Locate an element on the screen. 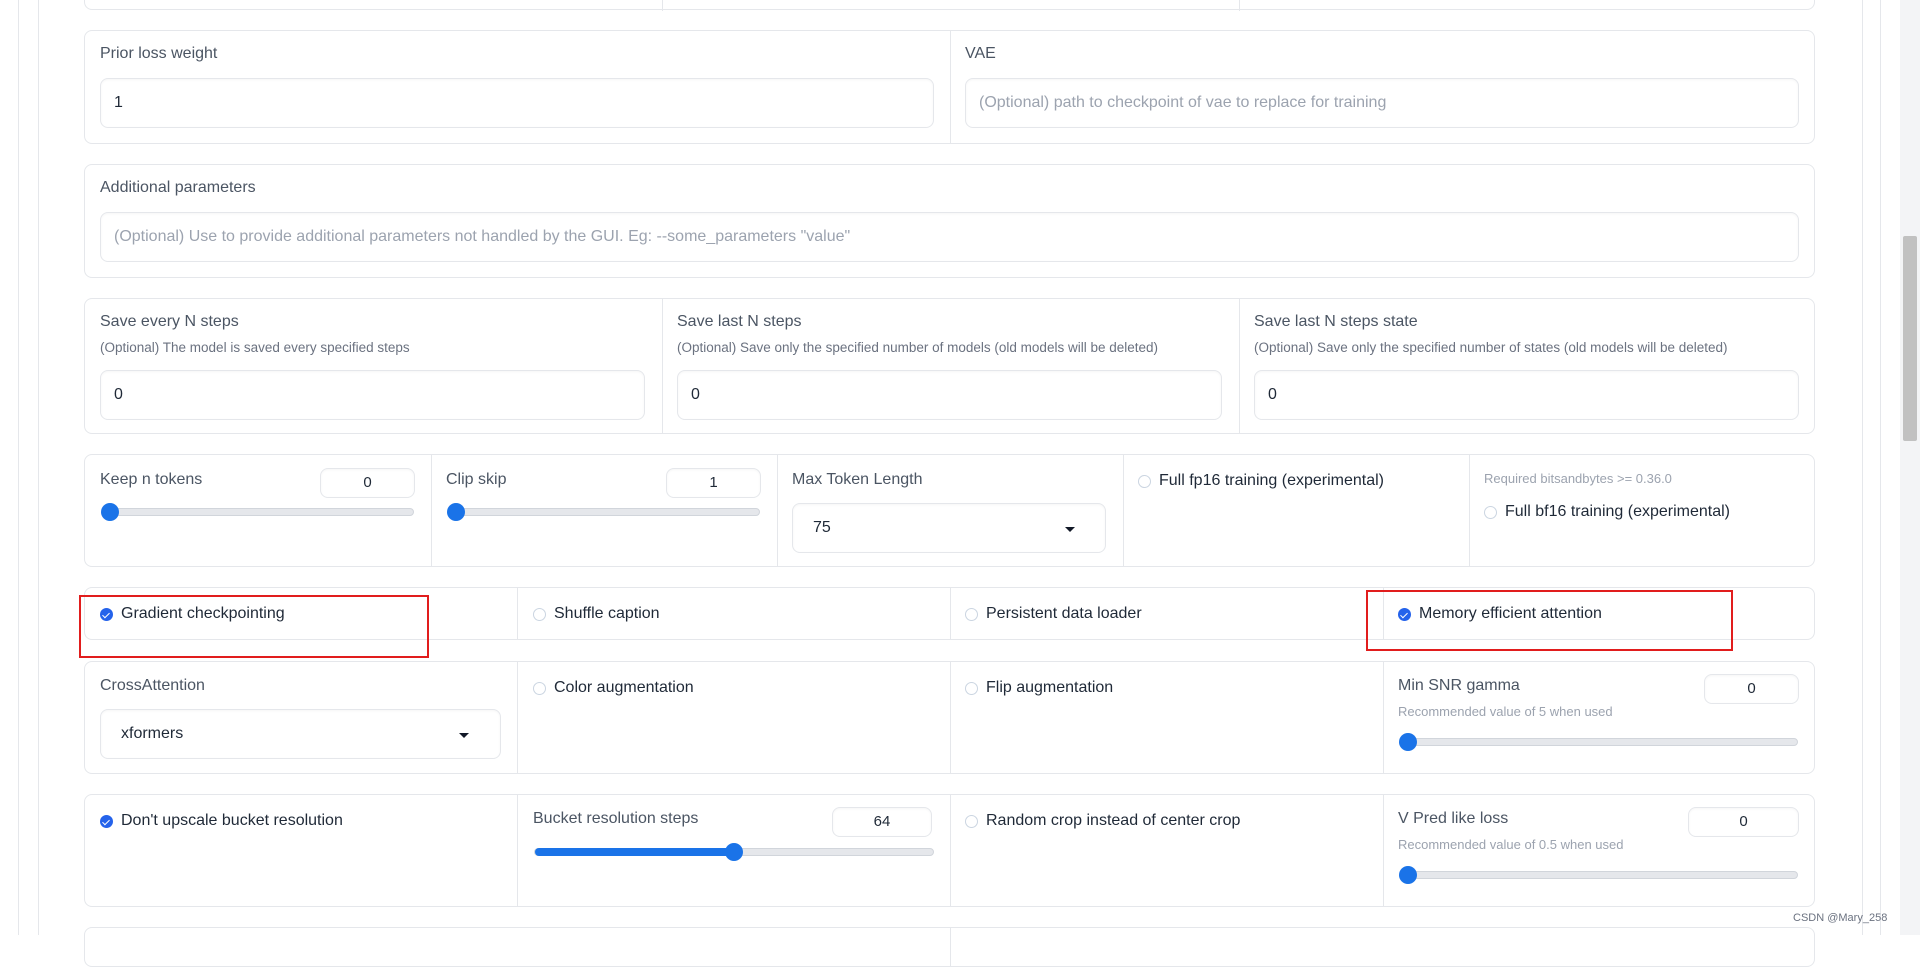 The image size is (1920, 967). max-token-length-dropdown: 75 is located at coordinates (949, 528).